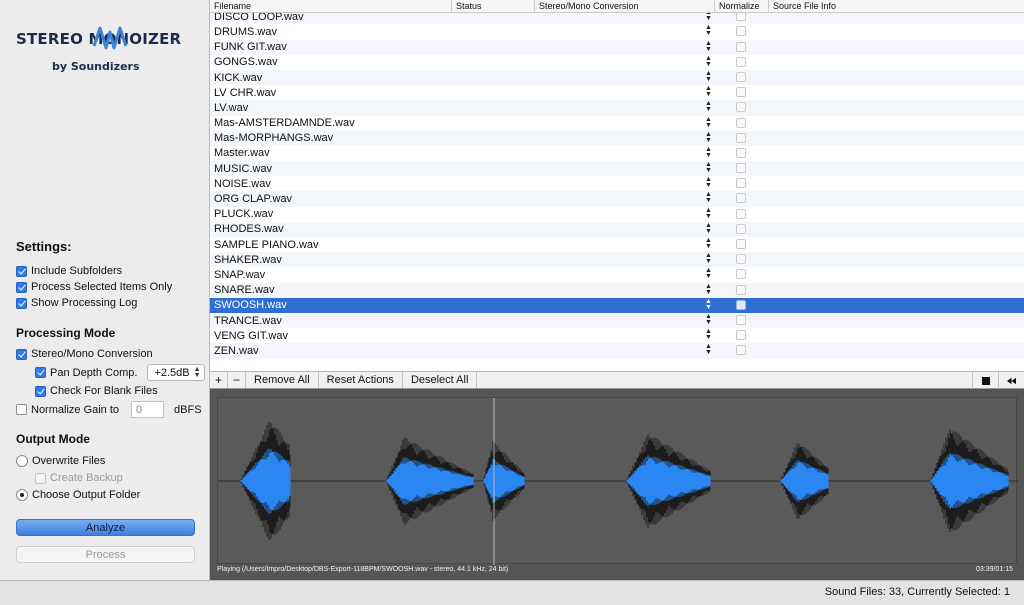 The height and width of the screenshot is (605, 1024). Describe the element at coordinates (78, 495) in the screenshot. I see `choose-output-folder-radio: Choose Output Folder` at that location.